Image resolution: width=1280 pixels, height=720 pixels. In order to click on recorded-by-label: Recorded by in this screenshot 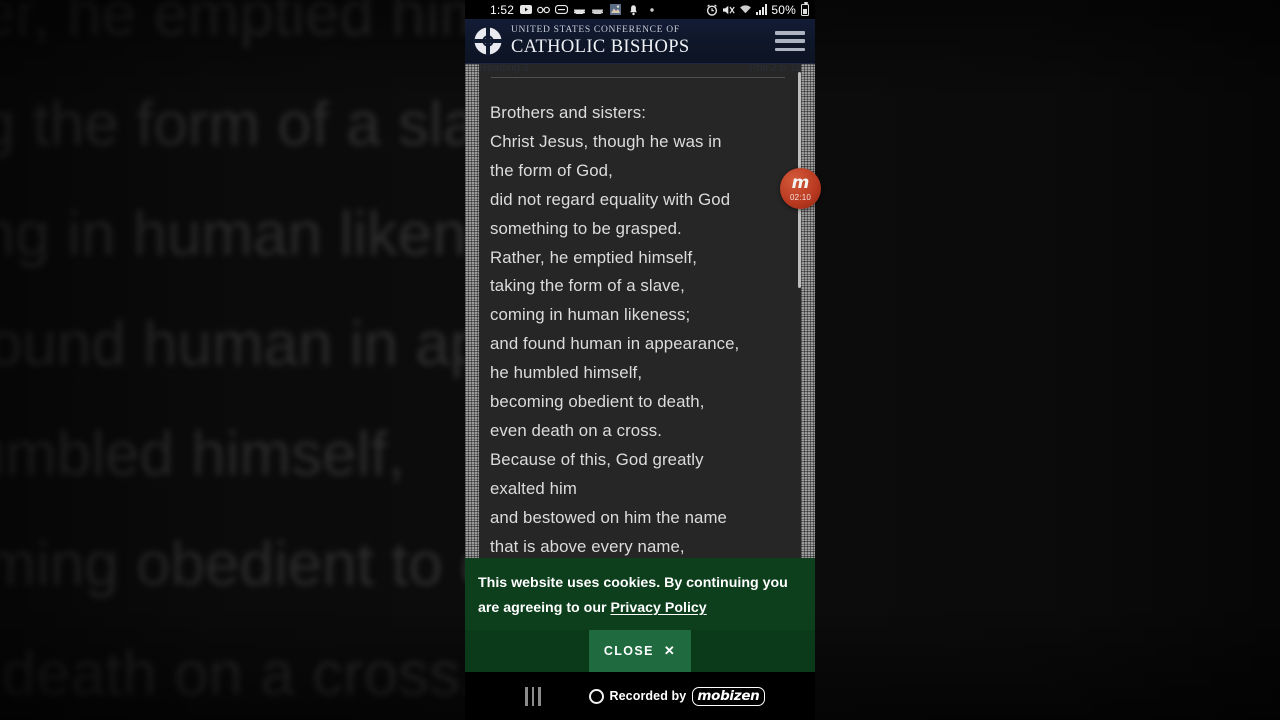, I will do `click(648, 696)`.